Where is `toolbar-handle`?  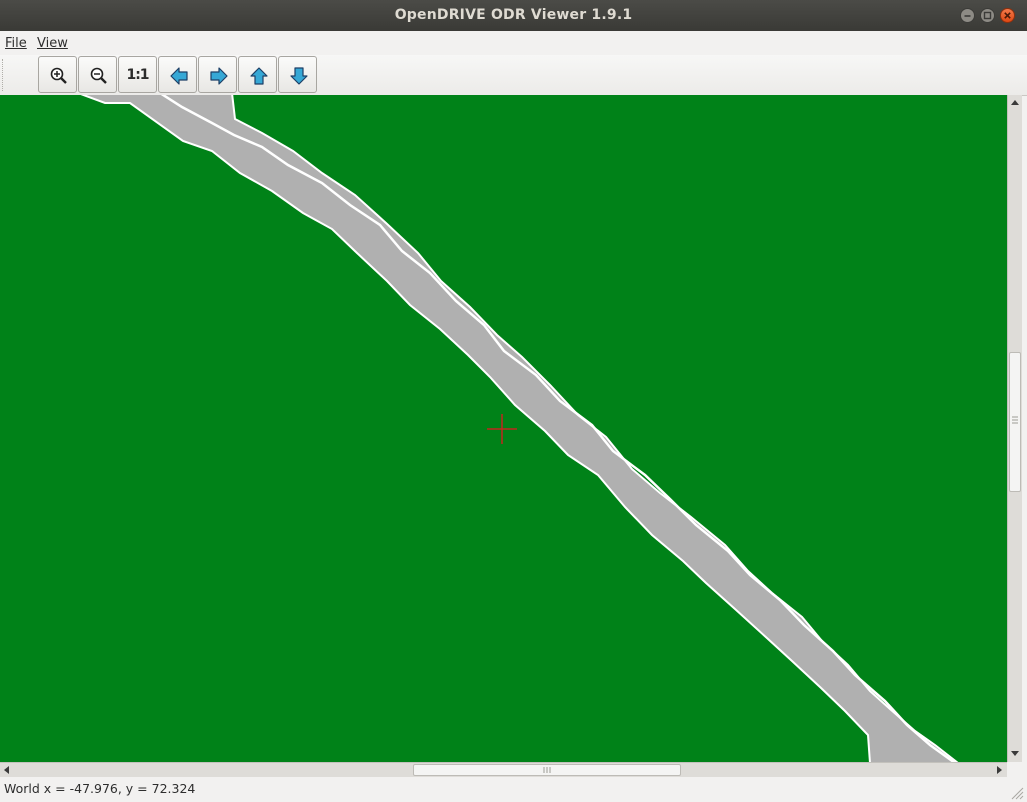
toolbar-handle is located at coordinates (4, 75).